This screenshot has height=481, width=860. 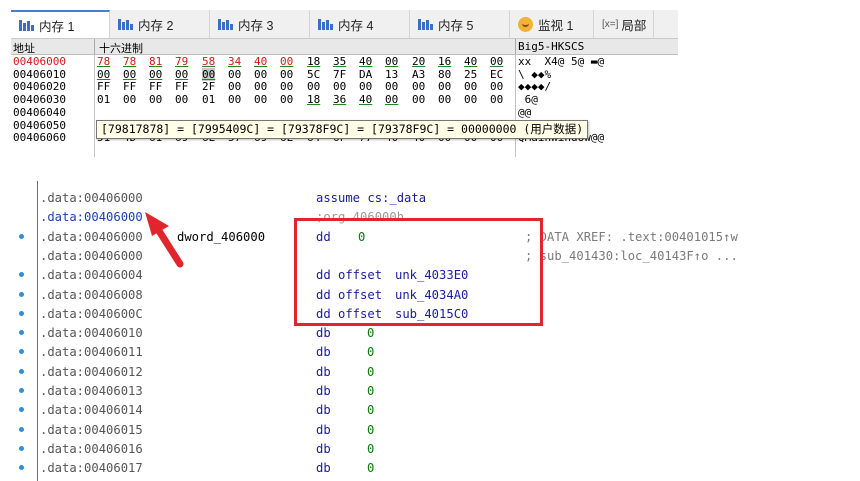 What do you see at coordinates (181, 61) in the screenshot?
I see `dump-byte: 79` at bounding box center [181, 61].